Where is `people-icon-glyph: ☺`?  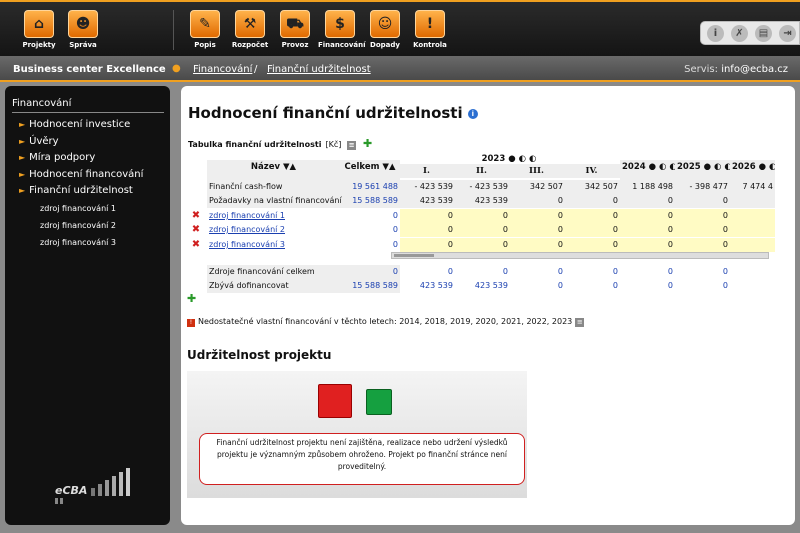
people-icon-glyph: ☺ is located at coordinates (385, 24).